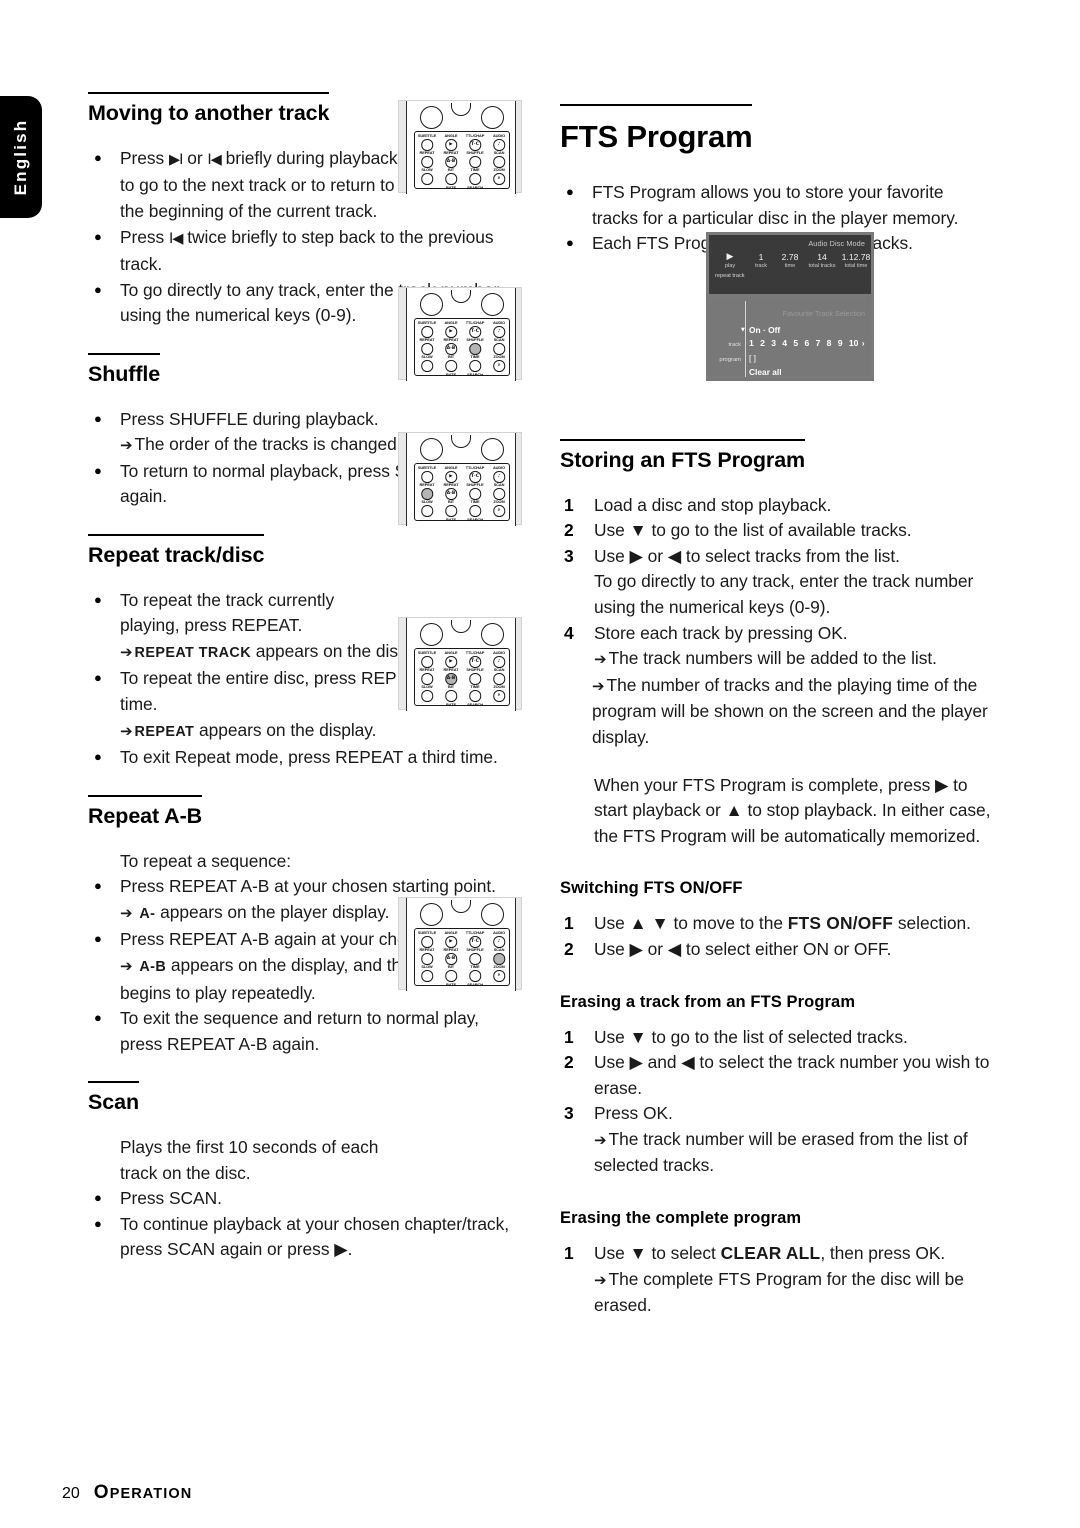 This screenshot has height=1528, width=1080. Describe the element at coordinates (463, 164) in the screenshot. I see `remote-row-2: SLOW A-B BIT TIME ZOOM` at that location.